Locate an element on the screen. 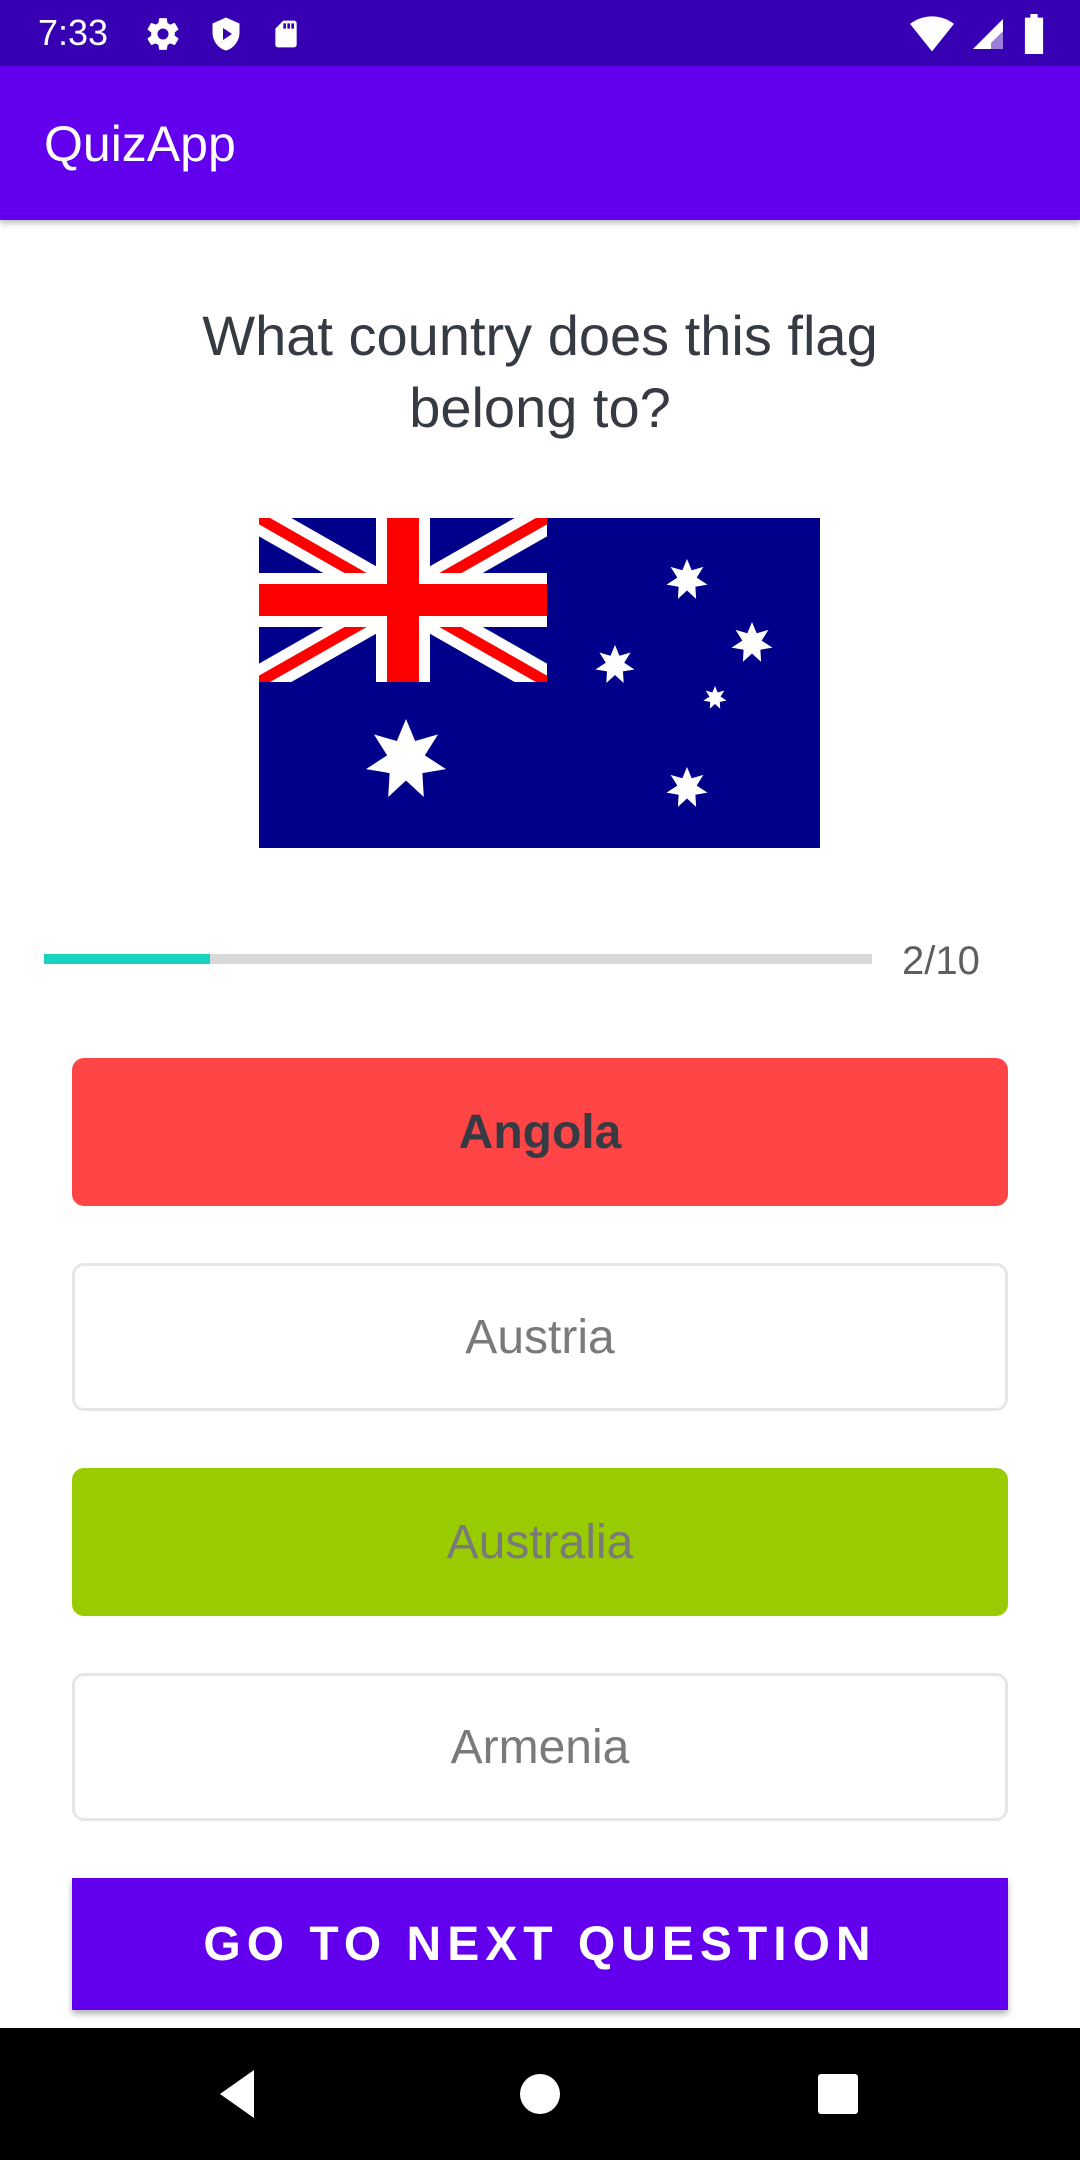 This screenshot has width=1080, height=2160. back-icon is located at coordinates (240, 2094).